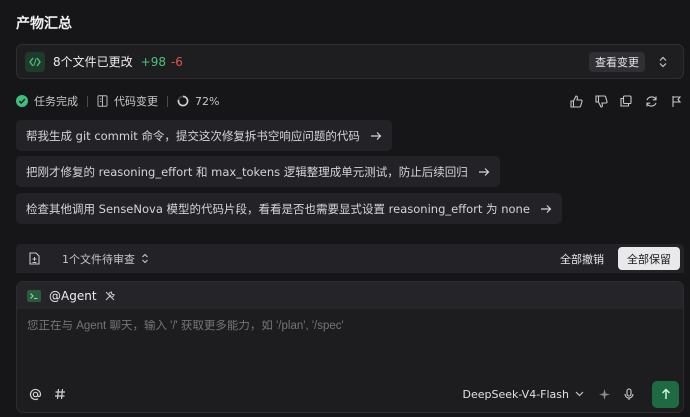 The image size is (690, 417). What do you see at coordinates (617, 61) in the screenshot?
I see `view-changes-button: 查看变更` at bounding box center [617, 61].